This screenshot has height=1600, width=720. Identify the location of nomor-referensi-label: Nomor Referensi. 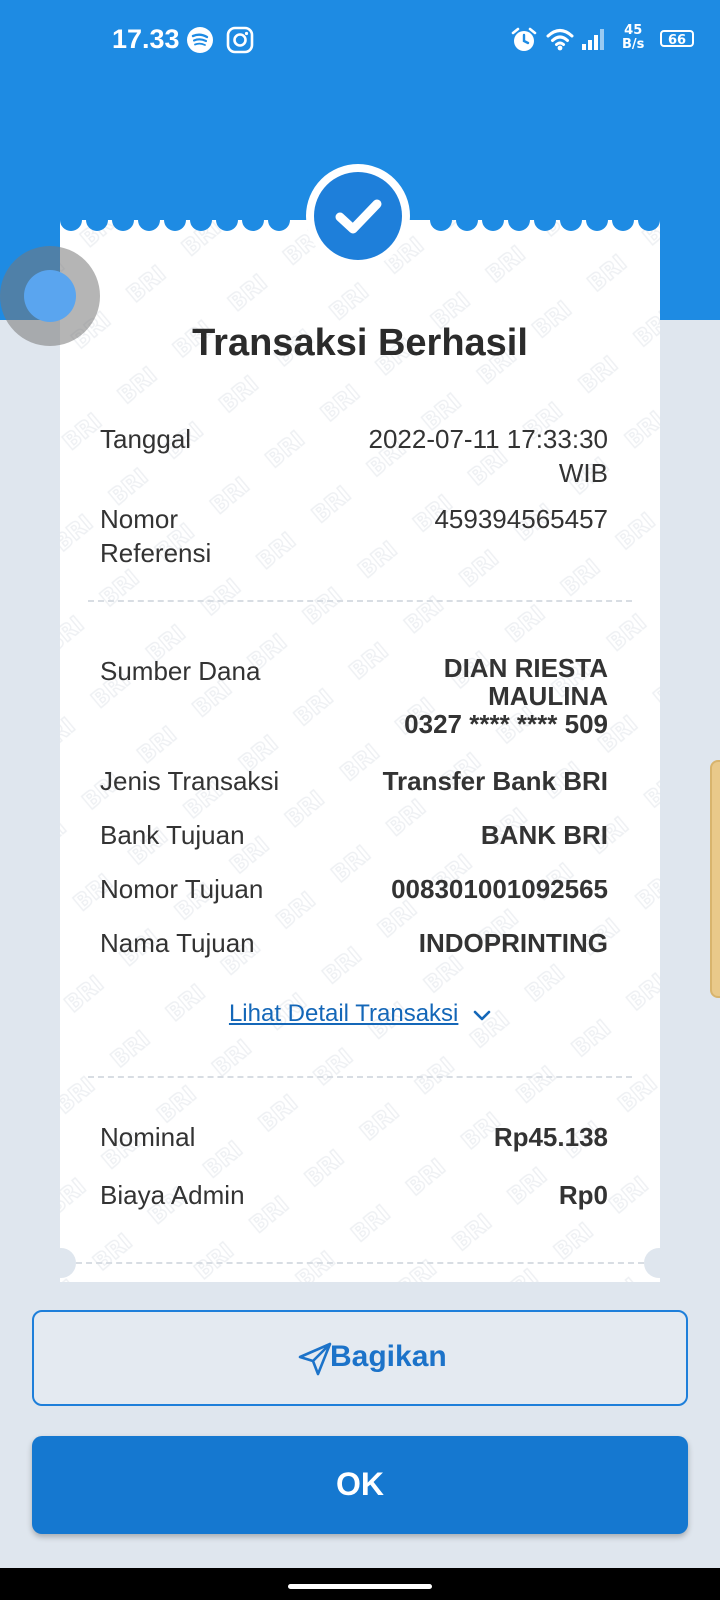
(155, 536).